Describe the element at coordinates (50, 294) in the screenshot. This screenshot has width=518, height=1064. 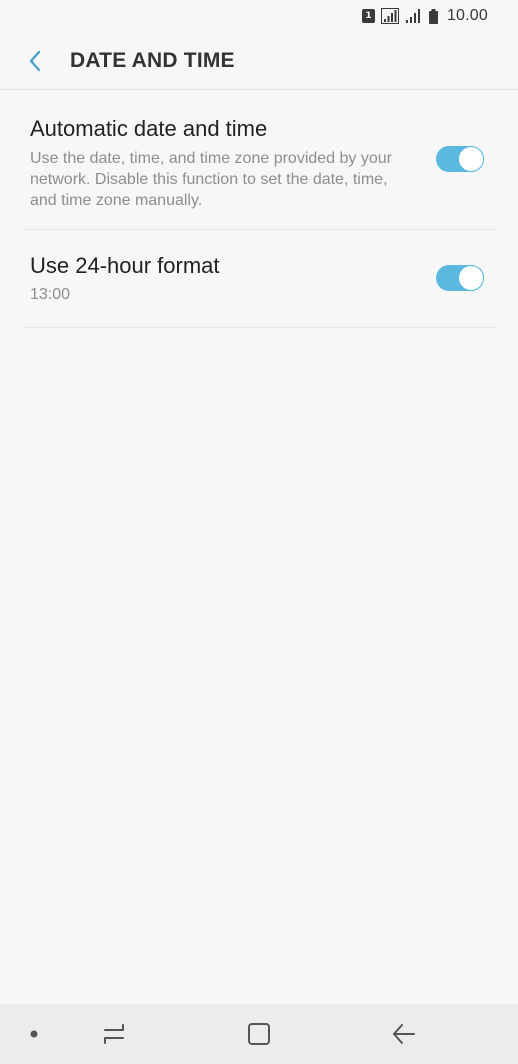
I see `setting-example-time: 13:00` at that location.